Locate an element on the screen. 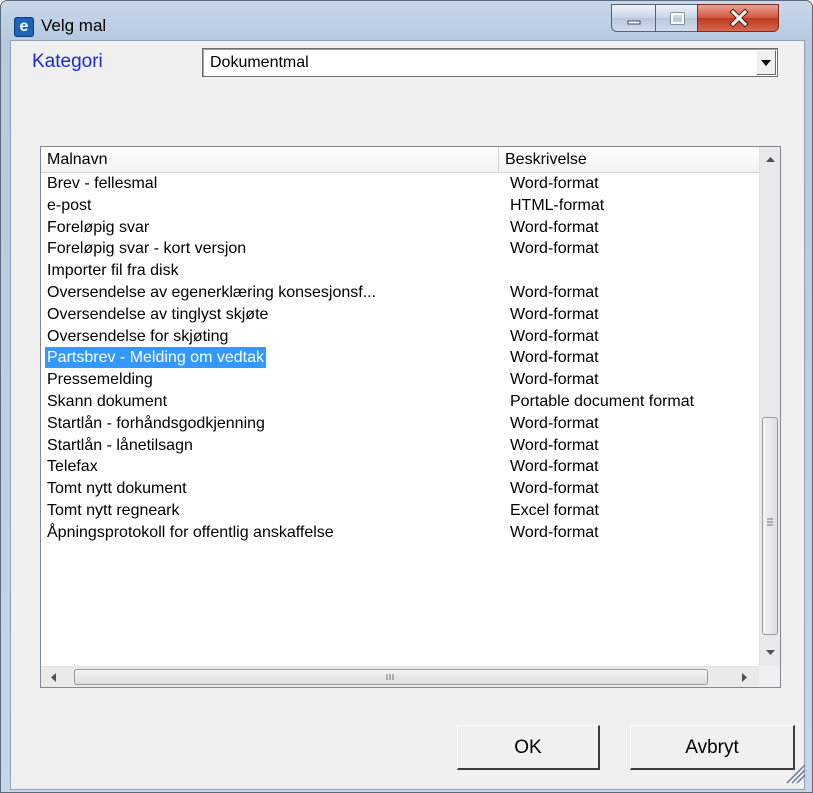 Image resolution: width=813 pixels, height=793 pixels. template-name: Oversendelse for skjøting is located at coordinates (138, 336).